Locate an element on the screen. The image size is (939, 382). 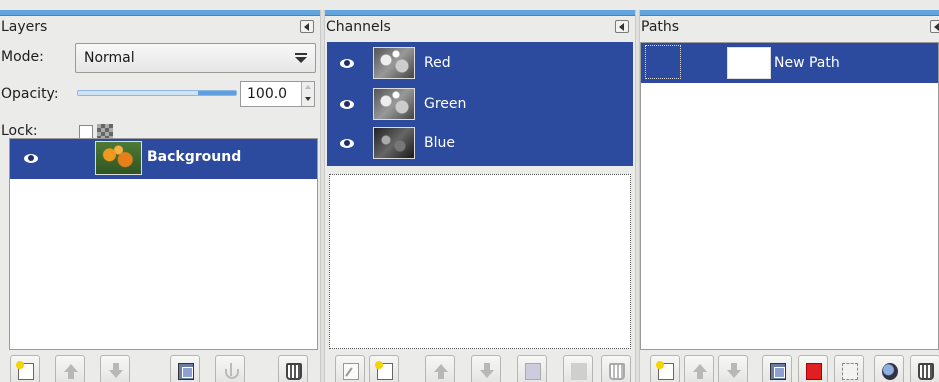
selection-to-path-button is located at coordinates (849, 368).